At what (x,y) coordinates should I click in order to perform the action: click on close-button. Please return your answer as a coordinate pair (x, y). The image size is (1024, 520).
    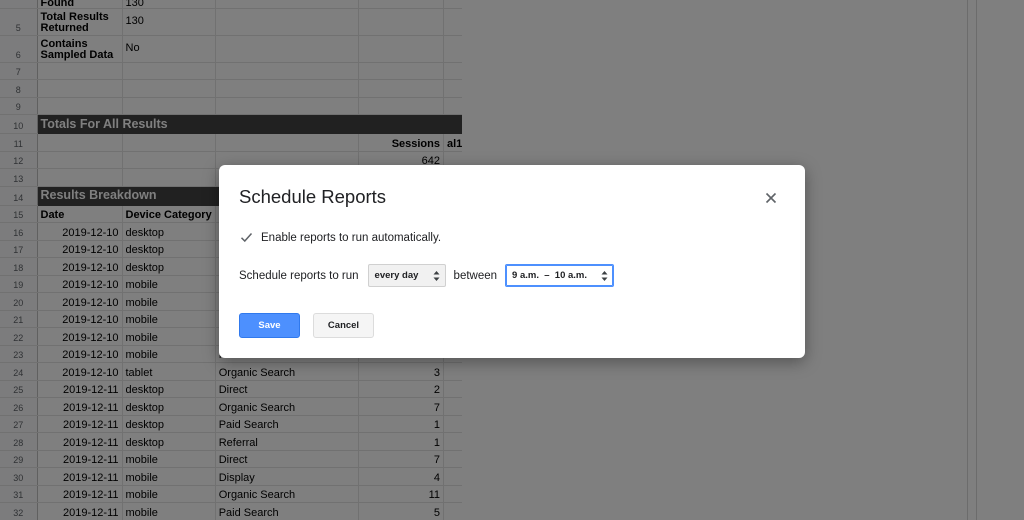
    Looking at the image, I should click on (771, 198).